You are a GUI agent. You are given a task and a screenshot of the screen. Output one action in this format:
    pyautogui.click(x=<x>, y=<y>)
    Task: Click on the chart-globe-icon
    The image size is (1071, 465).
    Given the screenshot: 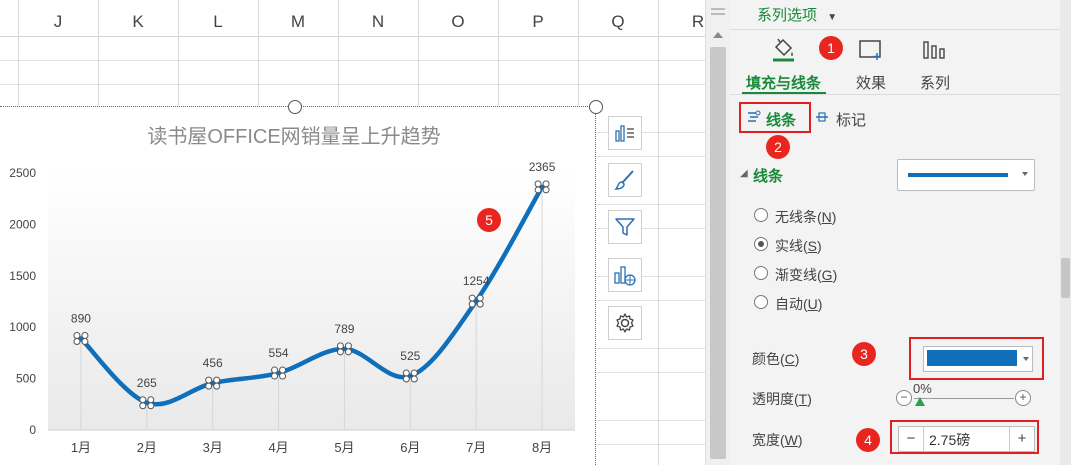 What is the action you would take?
    pyautogui.click(x=625, y=276)
    